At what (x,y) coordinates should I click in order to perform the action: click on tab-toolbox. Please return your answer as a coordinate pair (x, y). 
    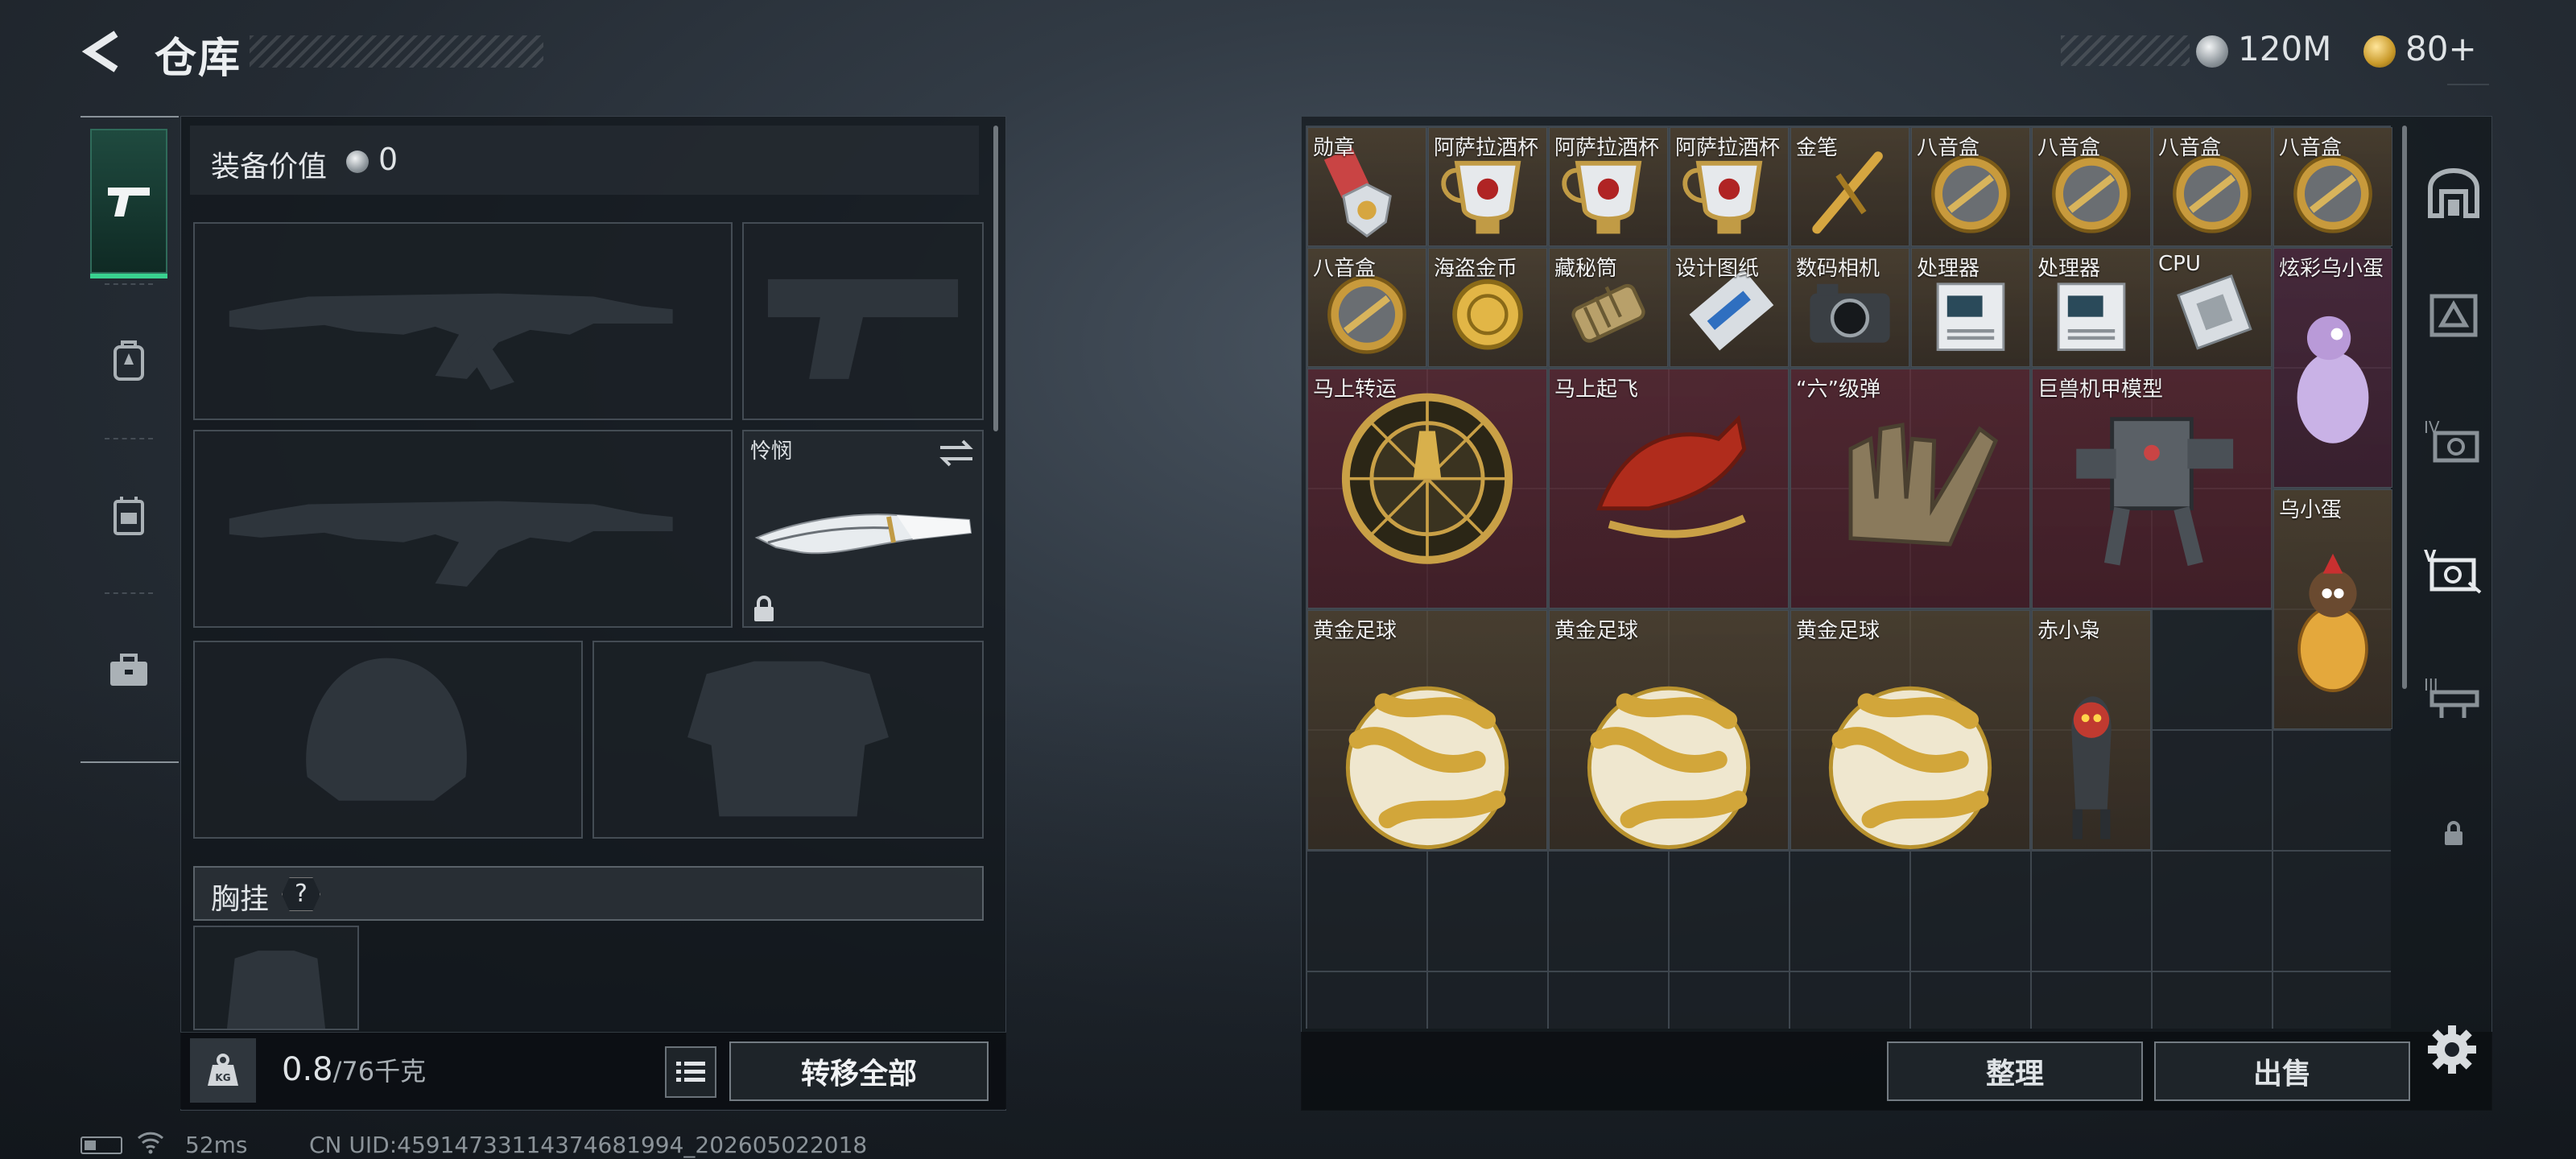
    Looking at the image, I should click on (128, 669).